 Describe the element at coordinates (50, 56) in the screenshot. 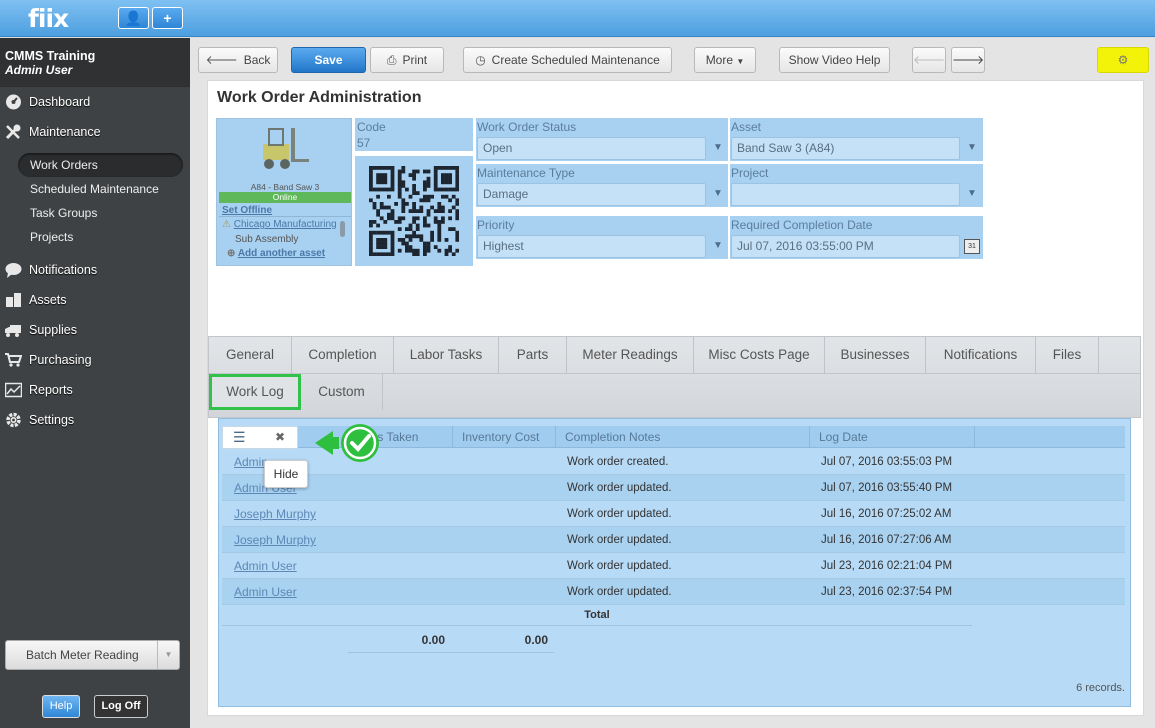

I see `org-name: CMMS Training` at that location.